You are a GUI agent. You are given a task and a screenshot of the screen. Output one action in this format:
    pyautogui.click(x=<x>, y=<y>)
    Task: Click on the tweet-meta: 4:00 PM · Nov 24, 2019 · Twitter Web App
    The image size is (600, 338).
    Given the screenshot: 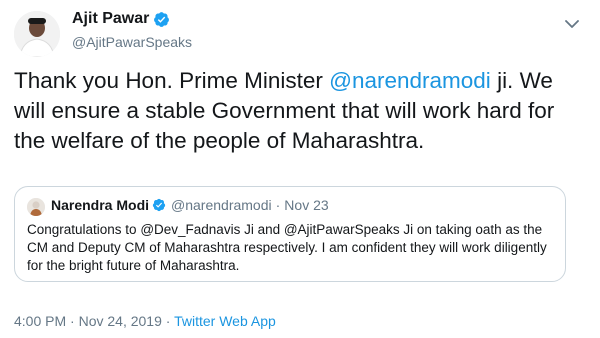 What is the action you would take?
    pyautogui.click(x=145, y=321)
    